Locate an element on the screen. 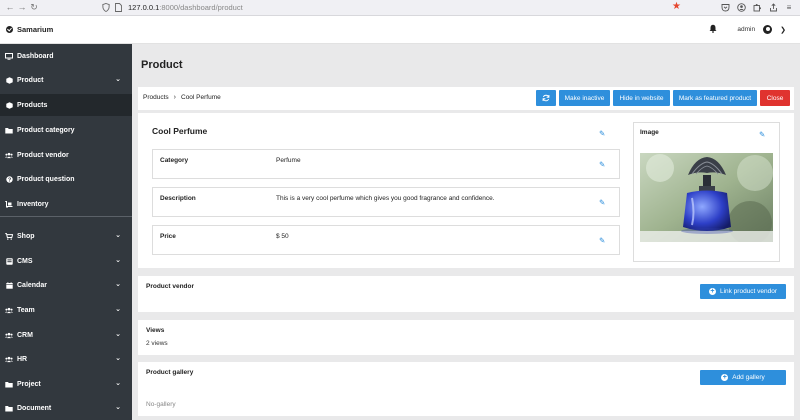  account-icon is located at coordinates (741, 7).